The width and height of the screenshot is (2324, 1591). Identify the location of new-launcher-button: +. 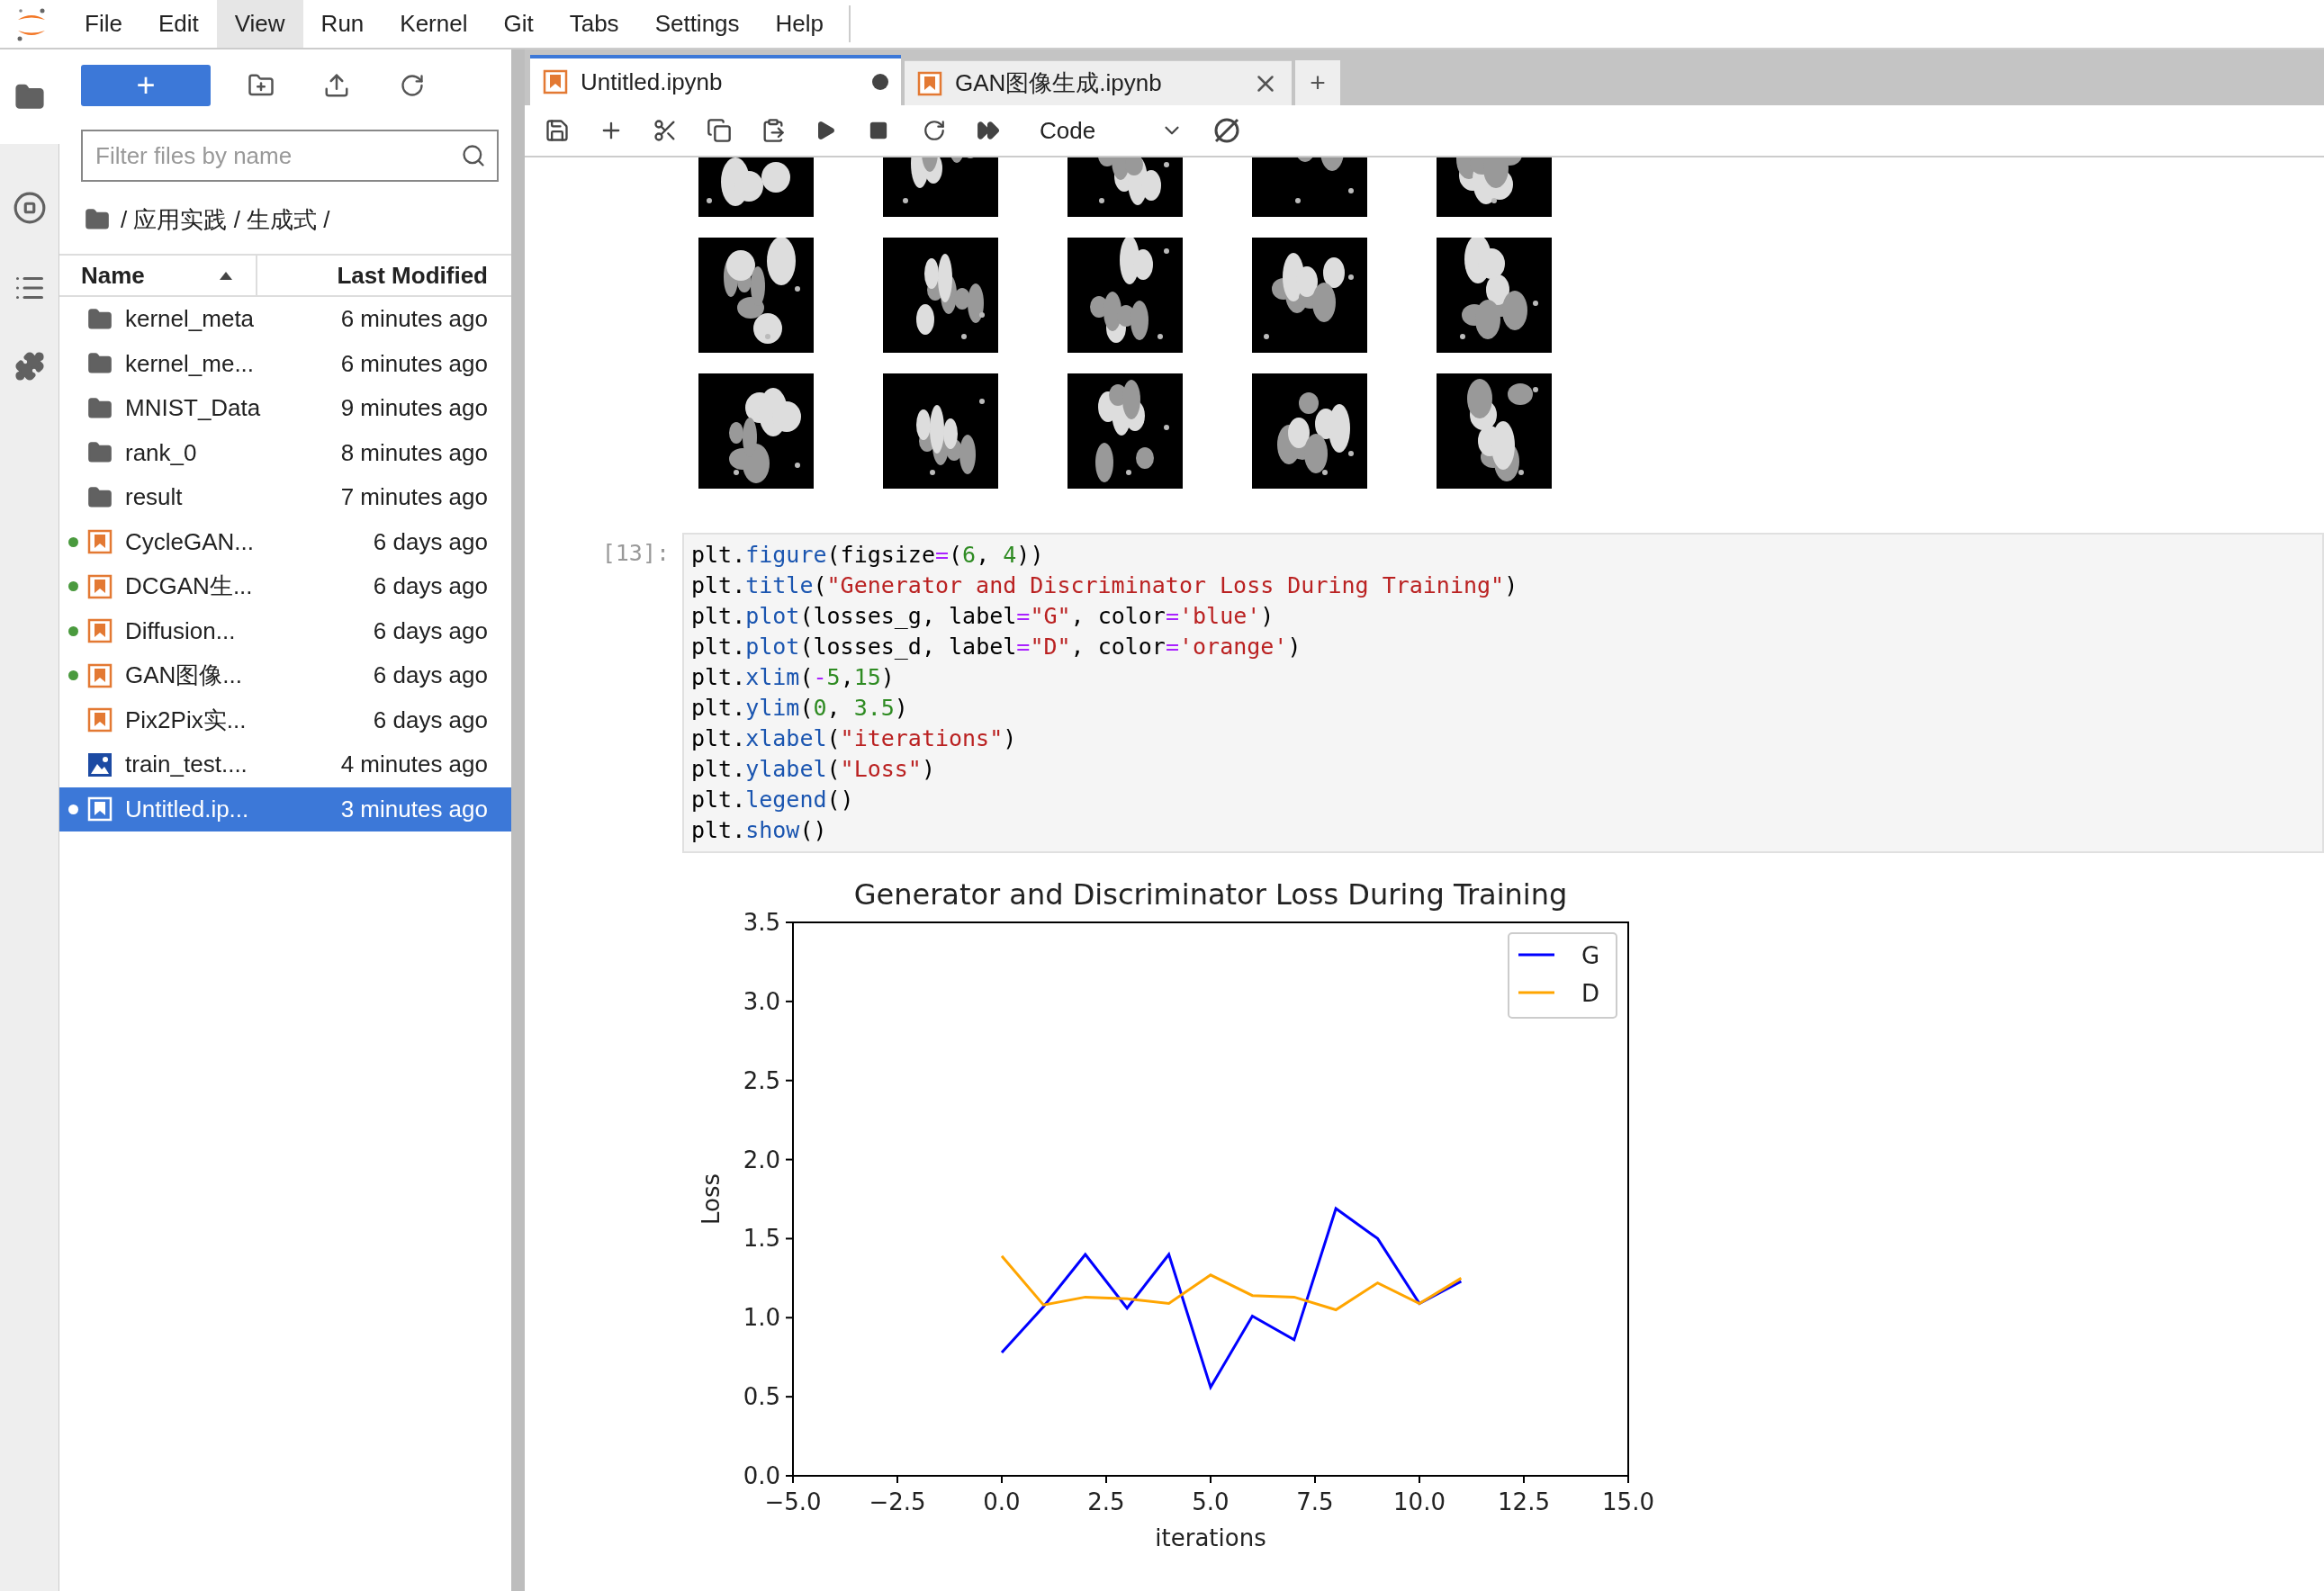
(146, 85).